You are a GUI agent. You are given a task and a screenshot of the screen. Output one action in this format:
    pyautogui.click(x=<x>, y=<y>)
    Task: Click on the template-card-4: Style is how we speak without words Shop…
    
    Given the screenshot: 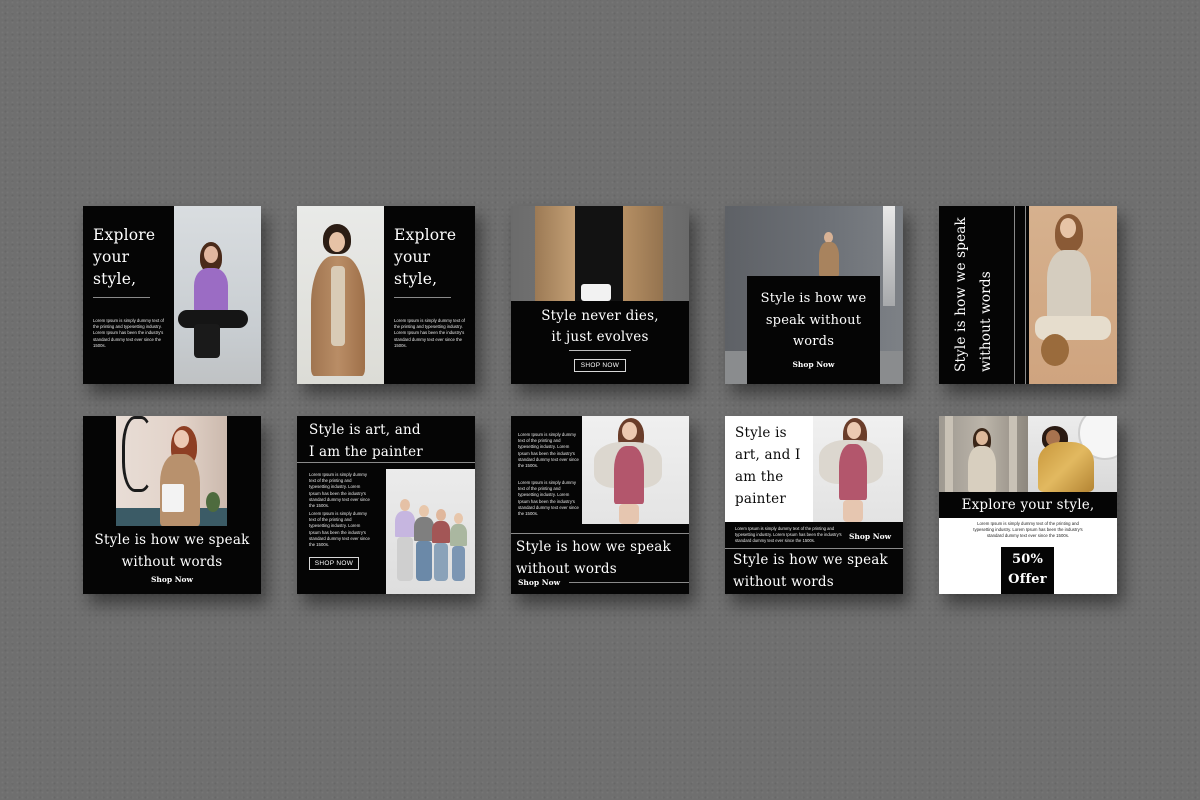 What is the action you would take?
    pyautogui.click(x=814, y=295)
    